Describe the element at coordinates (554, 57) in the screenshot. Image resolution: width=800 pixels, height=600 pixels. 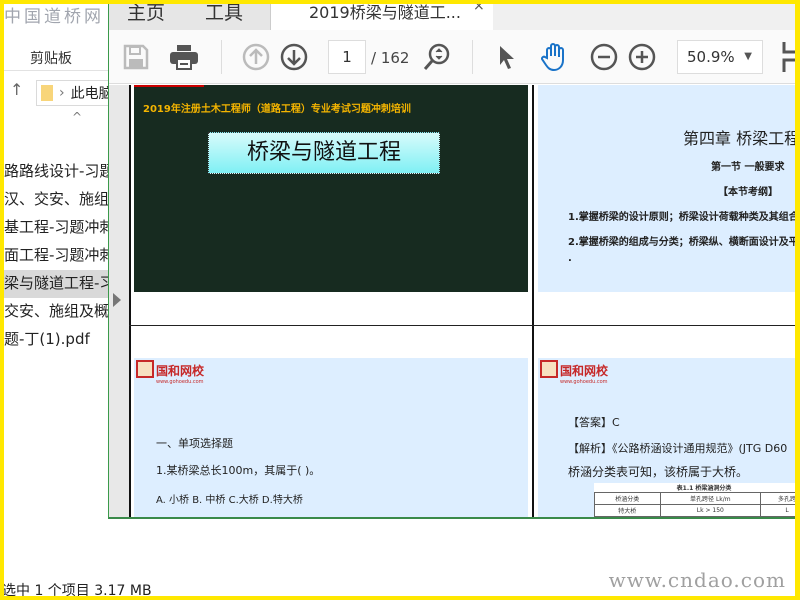
I see `hand-tool-icon` at that location.